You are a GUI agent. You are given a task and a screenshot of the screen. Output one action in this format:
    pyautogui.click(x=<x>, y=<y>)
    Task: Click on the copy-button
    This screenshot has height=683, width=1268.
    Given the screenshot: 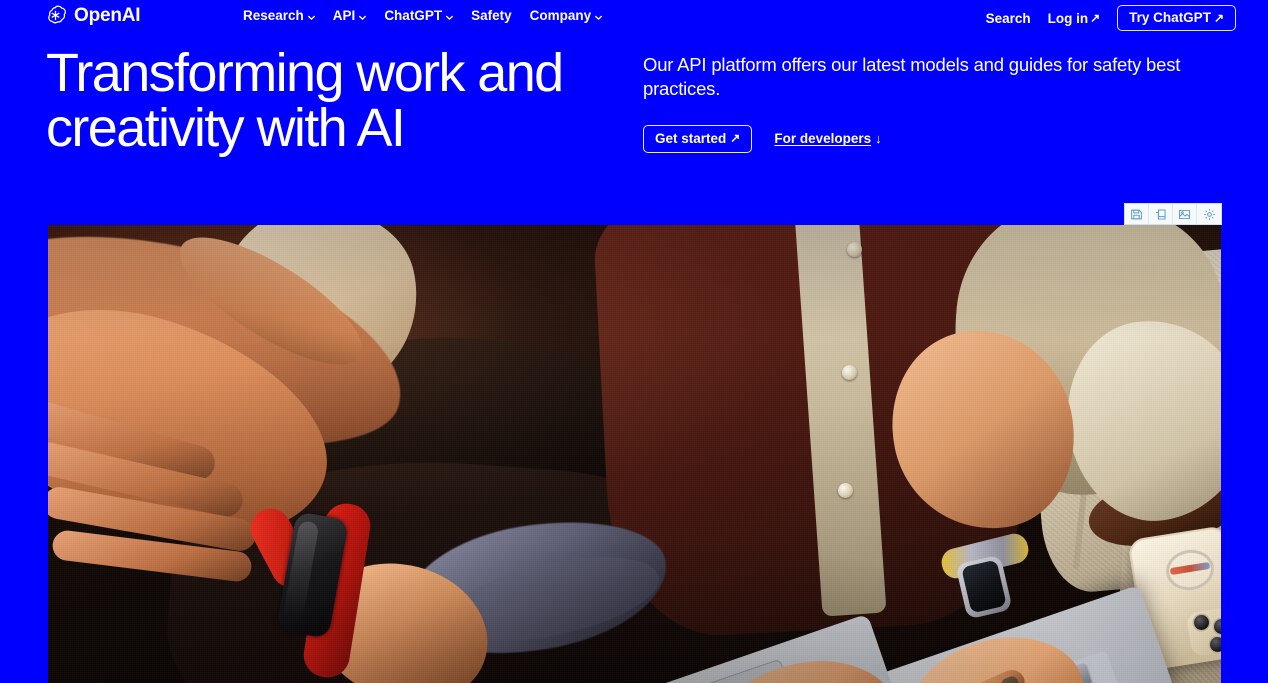 What is the action you would take?
    pyautogui.click(x=1161, y=214)
    